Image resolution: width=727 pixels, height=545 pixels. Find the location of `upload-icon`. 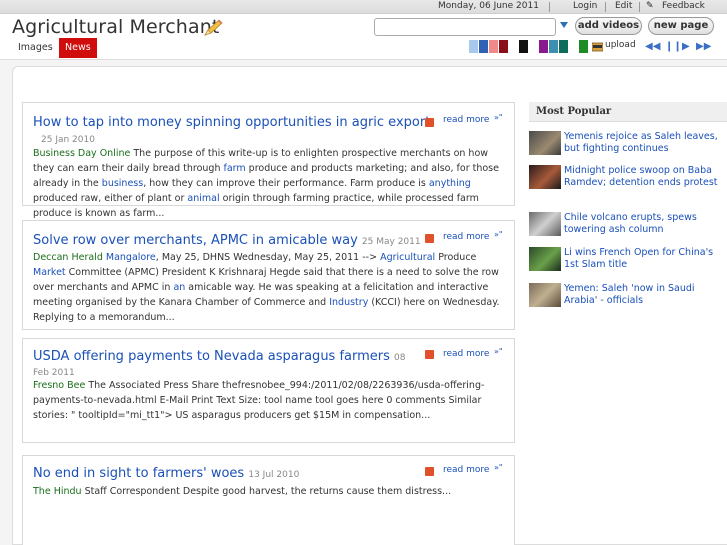

upload-icon is located at coordinates (597, 46).